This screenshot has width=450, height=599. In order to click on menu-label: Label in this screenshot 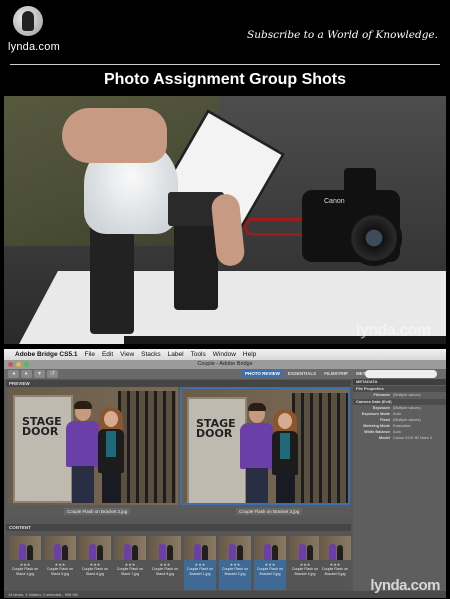, I will do `click(176, 354)`.